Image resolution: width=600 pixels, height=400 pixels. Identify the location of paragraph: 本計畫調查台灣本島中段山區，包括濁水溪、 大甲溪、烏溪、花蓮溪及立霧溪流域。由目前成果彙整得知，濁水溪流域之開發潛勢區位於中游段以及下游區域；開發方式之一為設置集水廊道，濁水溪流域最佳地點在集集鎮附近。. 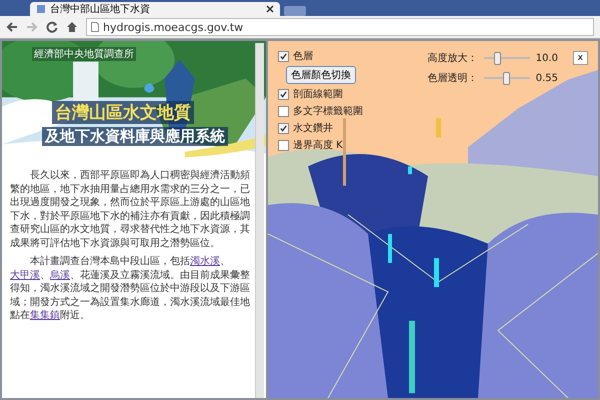
(130, 288).